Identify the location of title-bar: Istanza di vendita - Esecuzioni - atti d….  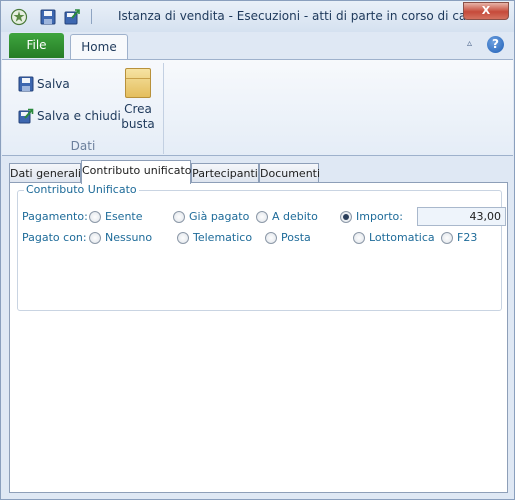
(257, 16).